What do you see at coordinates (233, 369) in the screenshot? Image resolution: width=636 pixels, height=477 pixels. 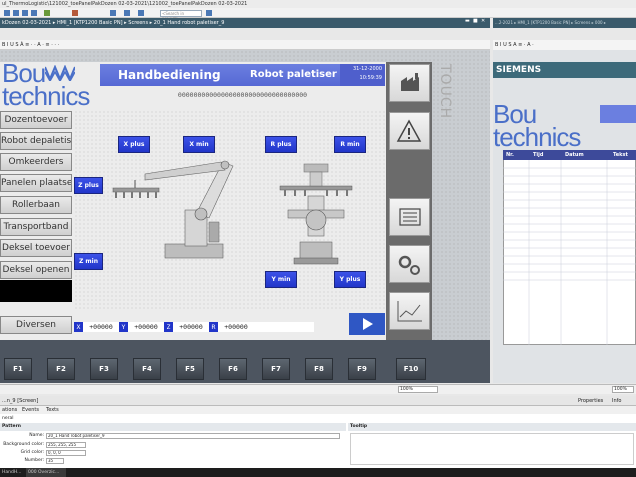 I see `fkey-f6: F6` at bounding box center [233, 369].